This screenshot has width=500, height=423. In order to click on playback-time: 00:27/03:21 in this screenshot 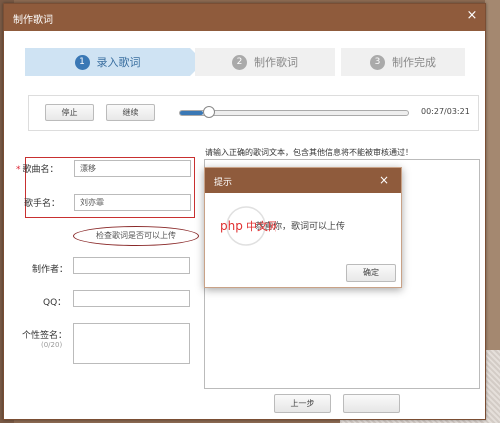, I will do `click(445, 111)`.